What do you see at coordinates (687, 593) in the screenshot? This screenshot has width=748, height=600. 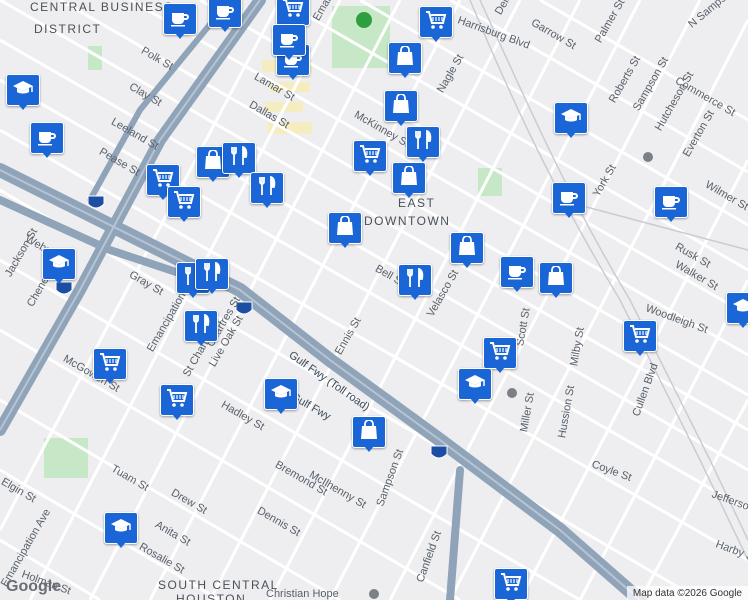 I see `map-attribution-bar: Map data ©2026 Google` at bounding box center [687, 593].